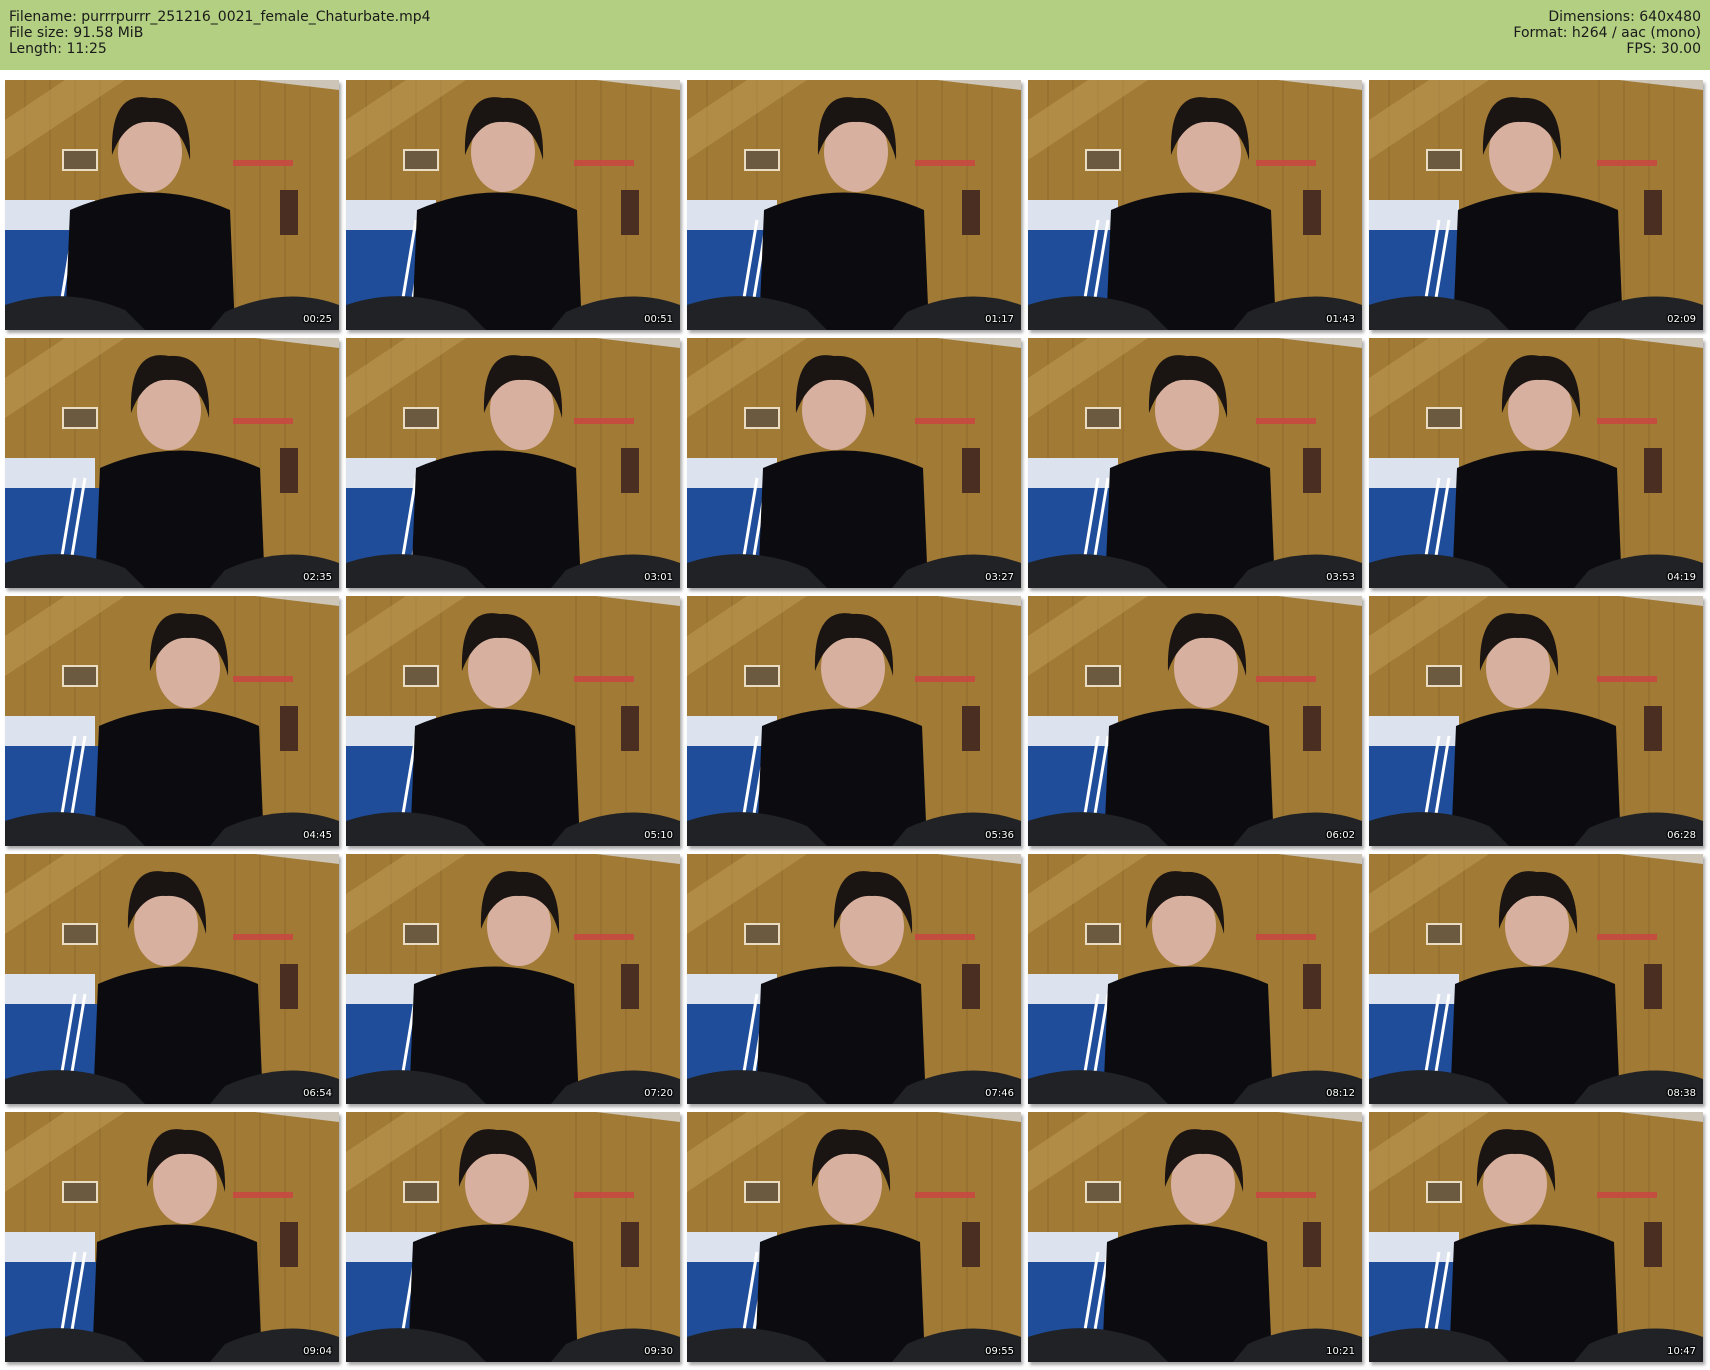 The width and height of the screenshot is (1710, 1370). I want to click on frame-timestamp: 05:36, so click(999, 835).